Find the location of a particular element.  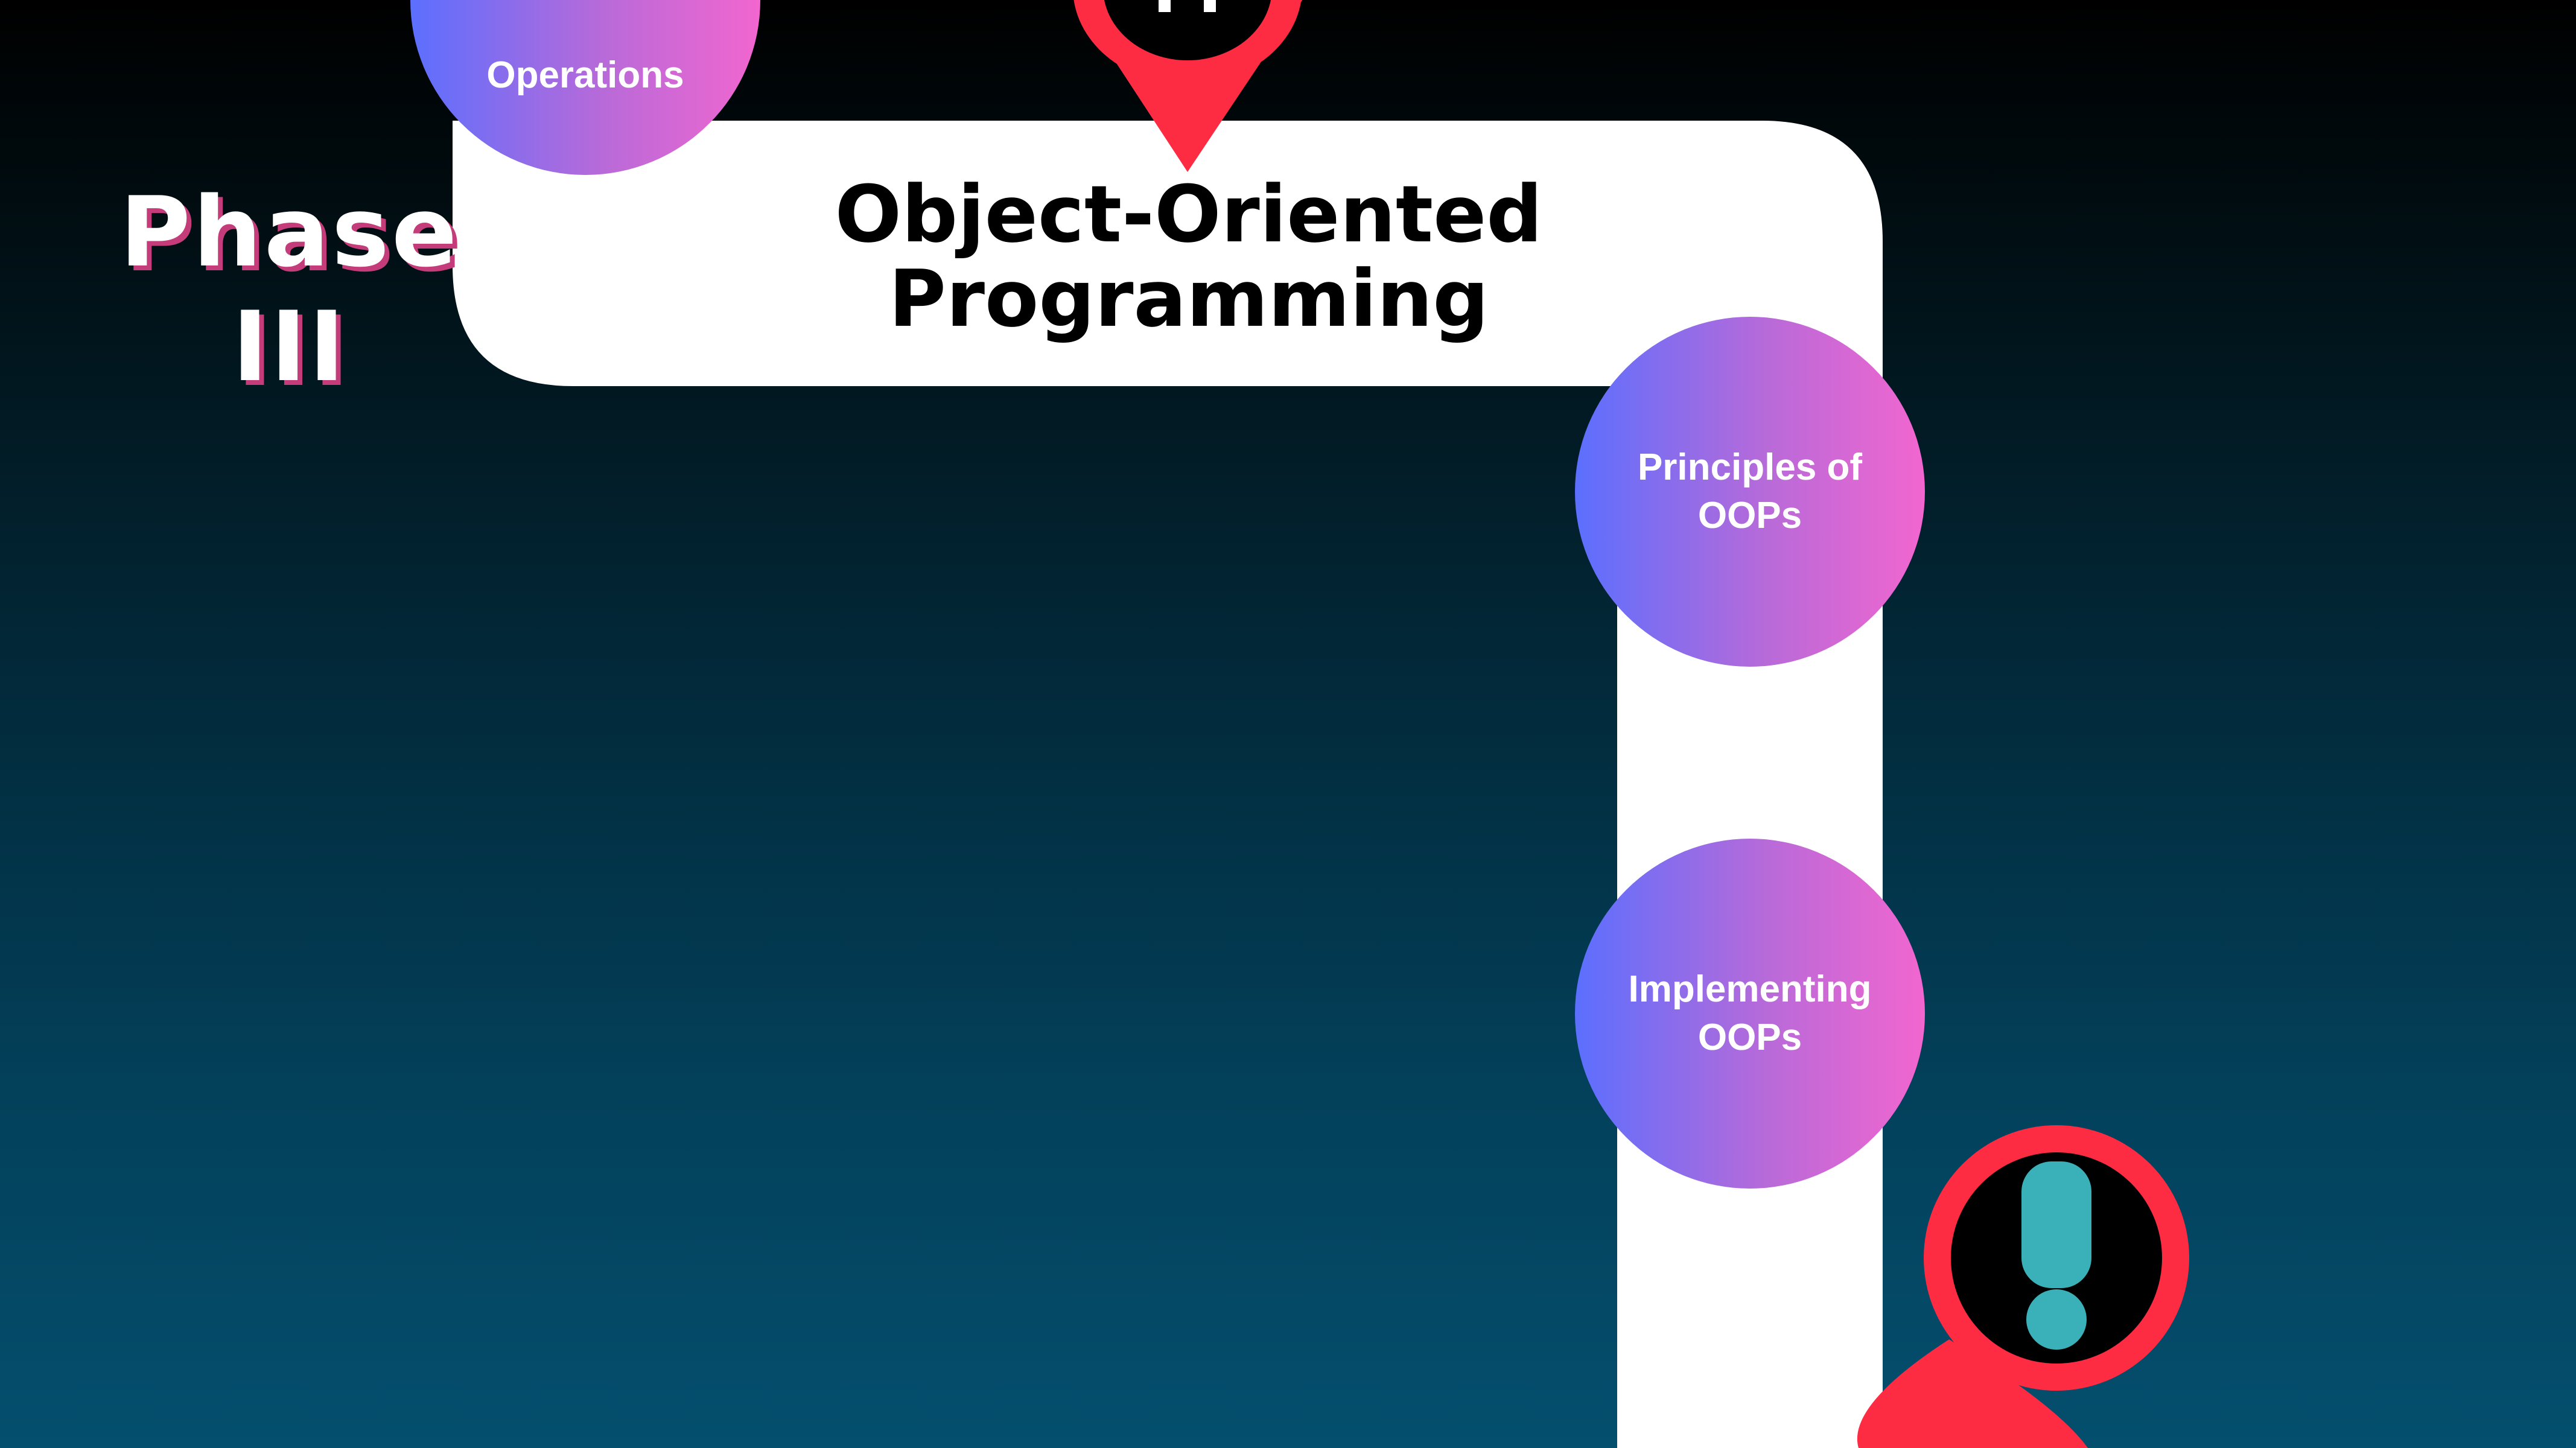

node-principles-of-oops: Principles of OOPs is located at coordinates (1750, 492).